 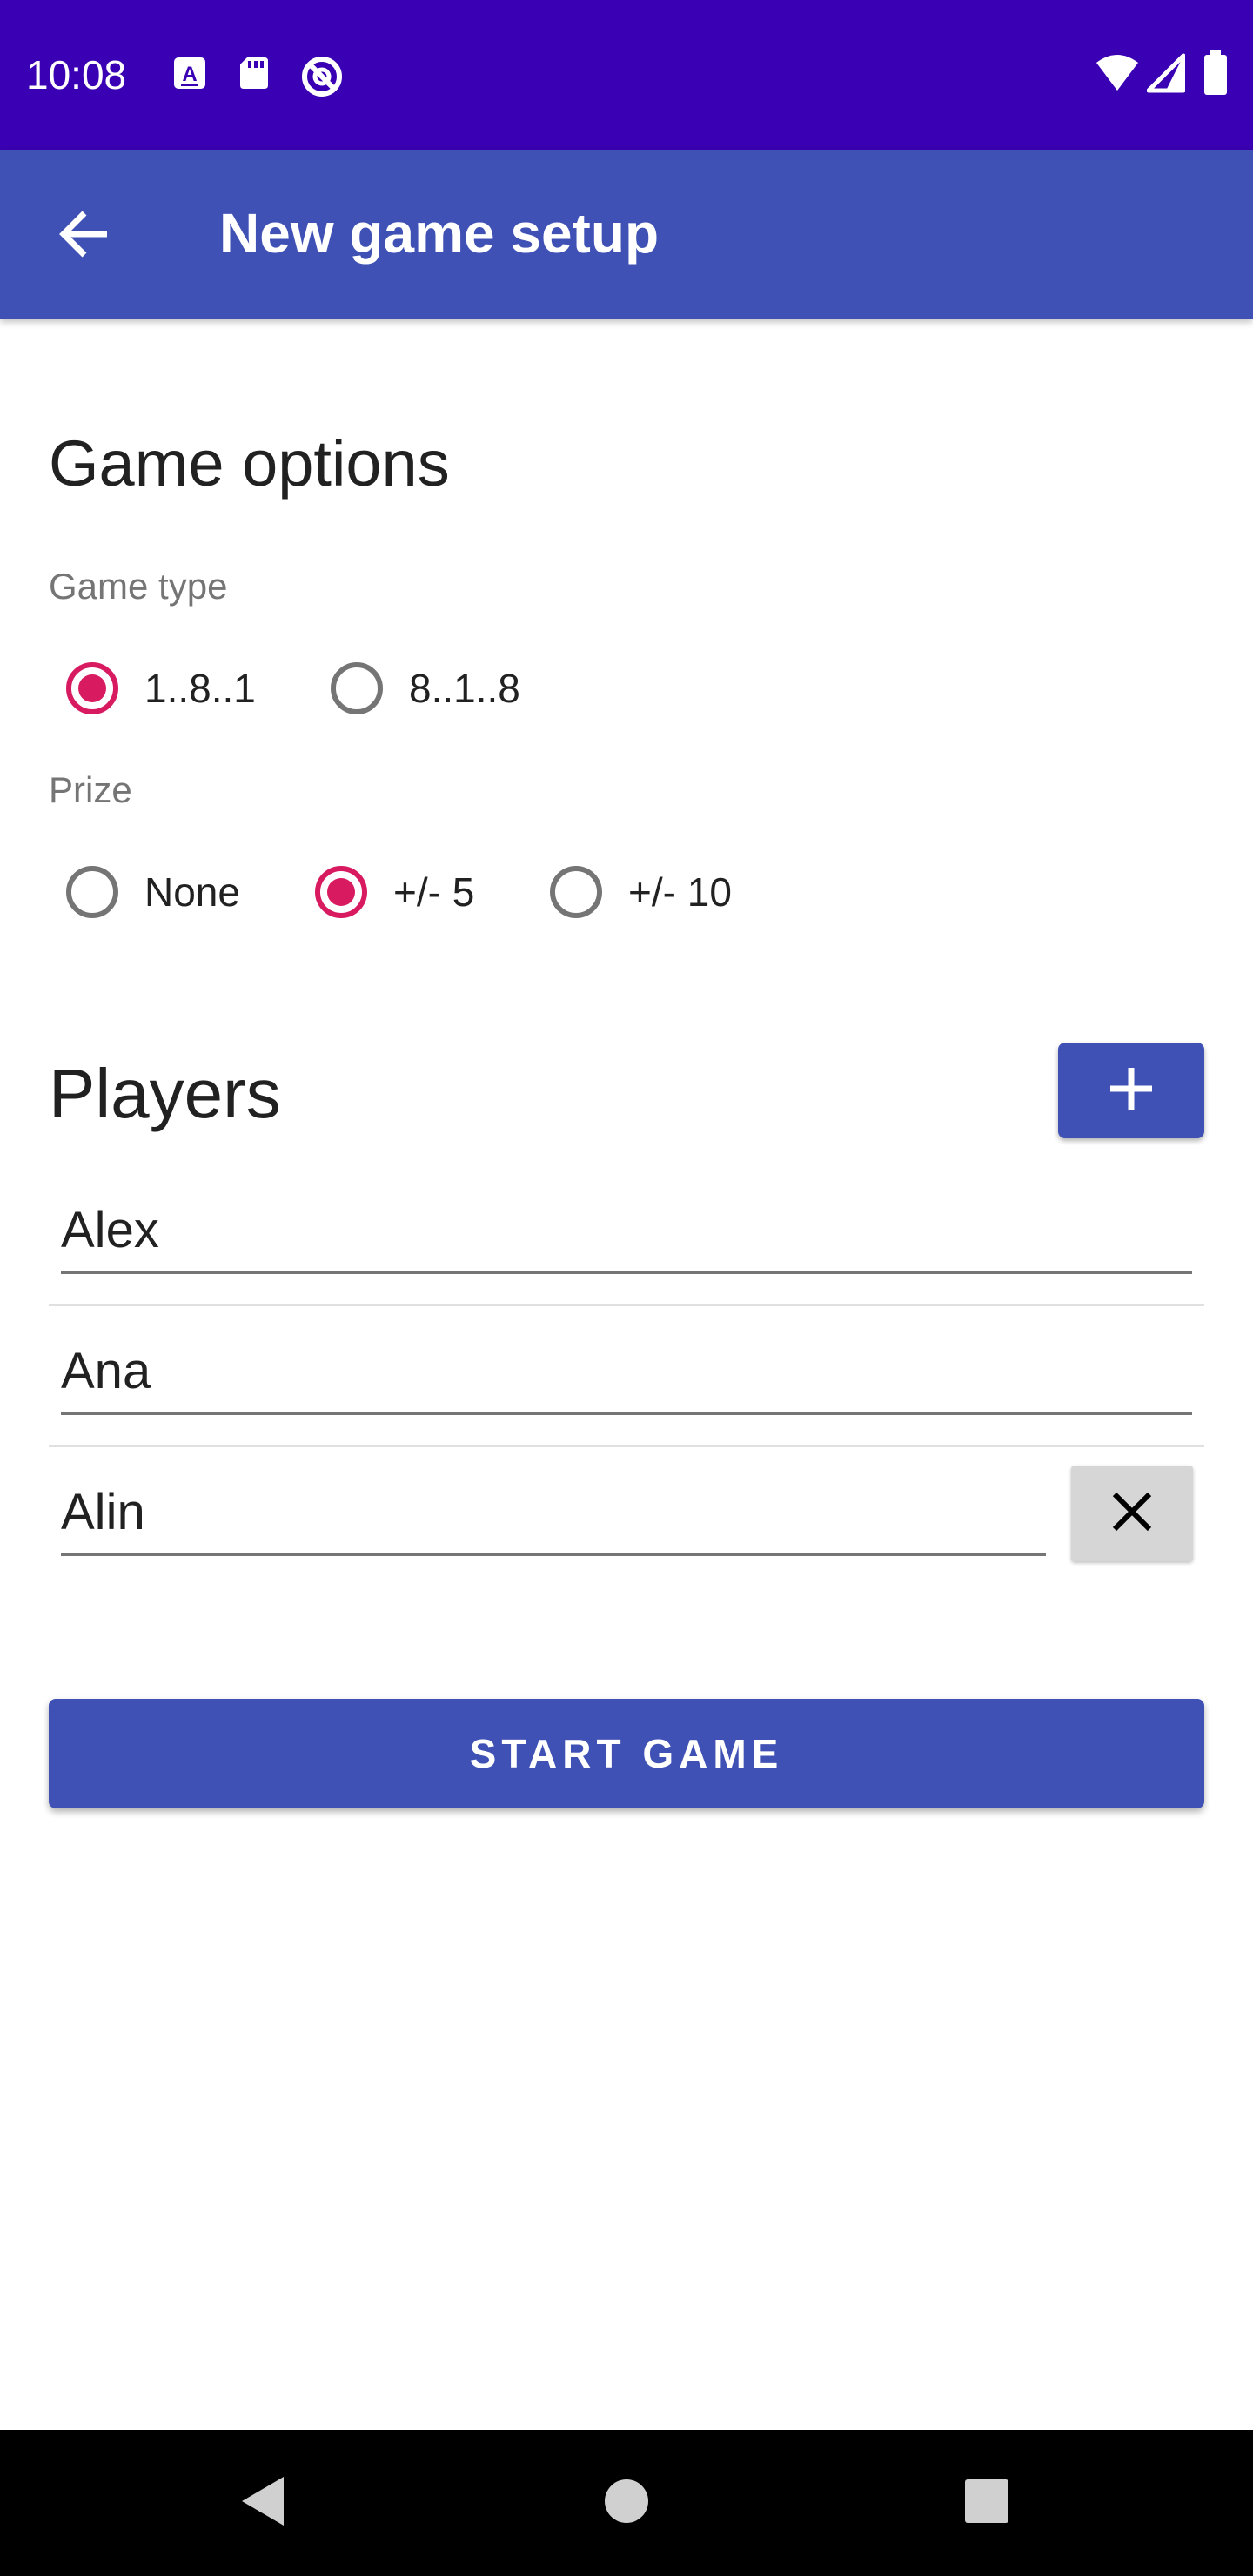 I want to click on players-title: Players, so click(x=165, y=1093).